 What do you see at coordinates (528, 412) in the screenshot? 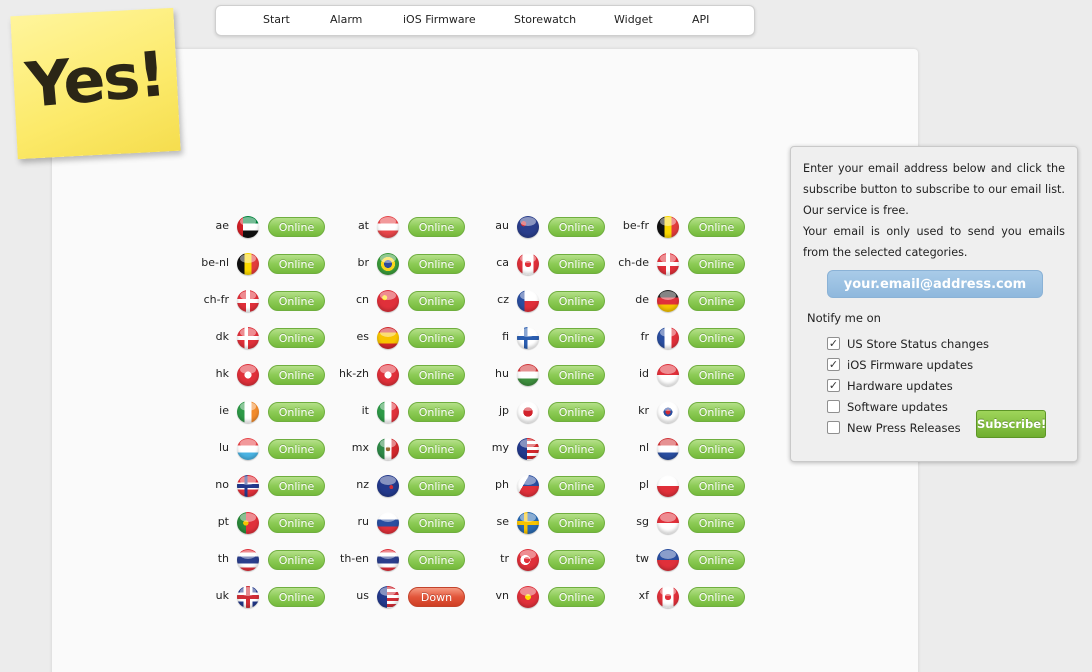
I see `japan-flag-icon` at bounding box center [528, 412].